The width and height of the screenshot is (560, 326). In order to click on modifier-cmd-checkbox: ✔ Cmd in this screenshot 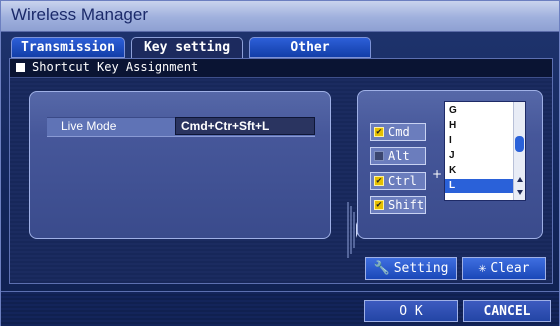, I will do `click(398, 132)`.